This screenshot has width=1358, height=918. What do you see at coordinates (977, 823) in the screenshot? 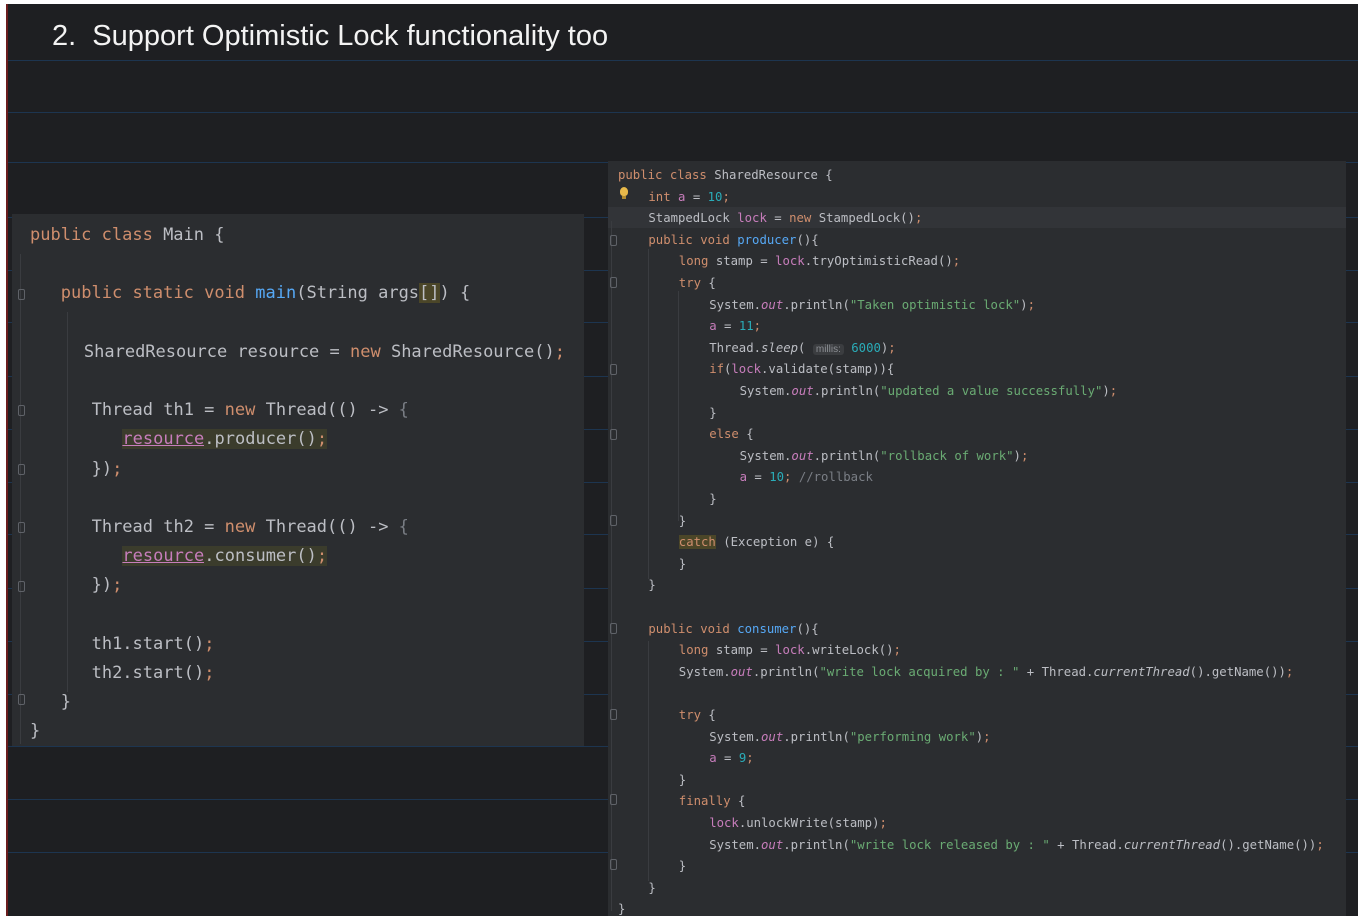
I see `code-line: lock.unlockWrite(stamp);` at bounding box center [977, 823].